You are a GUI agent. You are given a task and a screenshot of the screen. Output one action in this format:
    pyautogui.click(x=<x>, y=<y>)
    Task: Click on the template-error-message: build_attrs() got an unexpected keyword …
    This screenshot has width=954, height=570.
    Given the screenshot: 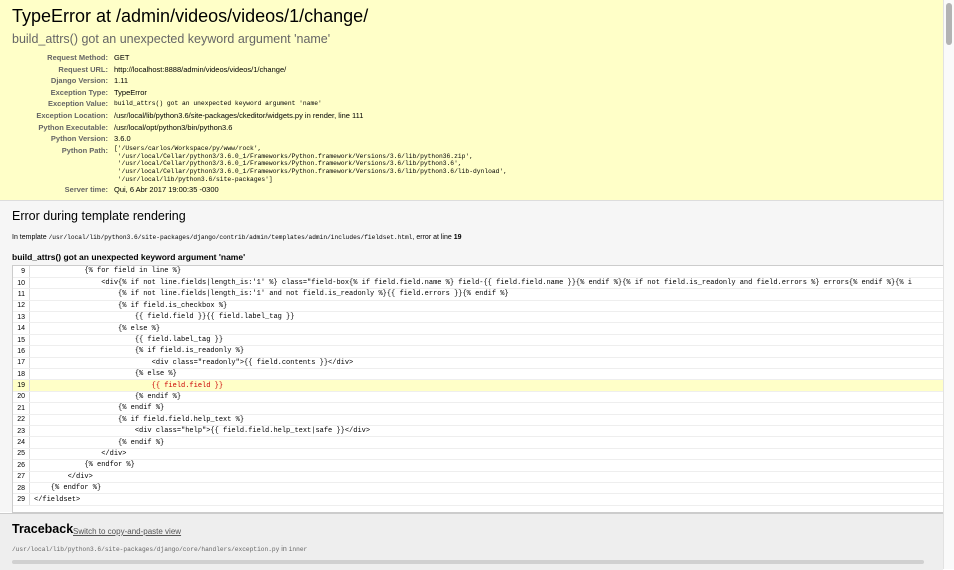 What is the action you would take?
    pyautogui.click(x=129, y=257)
    